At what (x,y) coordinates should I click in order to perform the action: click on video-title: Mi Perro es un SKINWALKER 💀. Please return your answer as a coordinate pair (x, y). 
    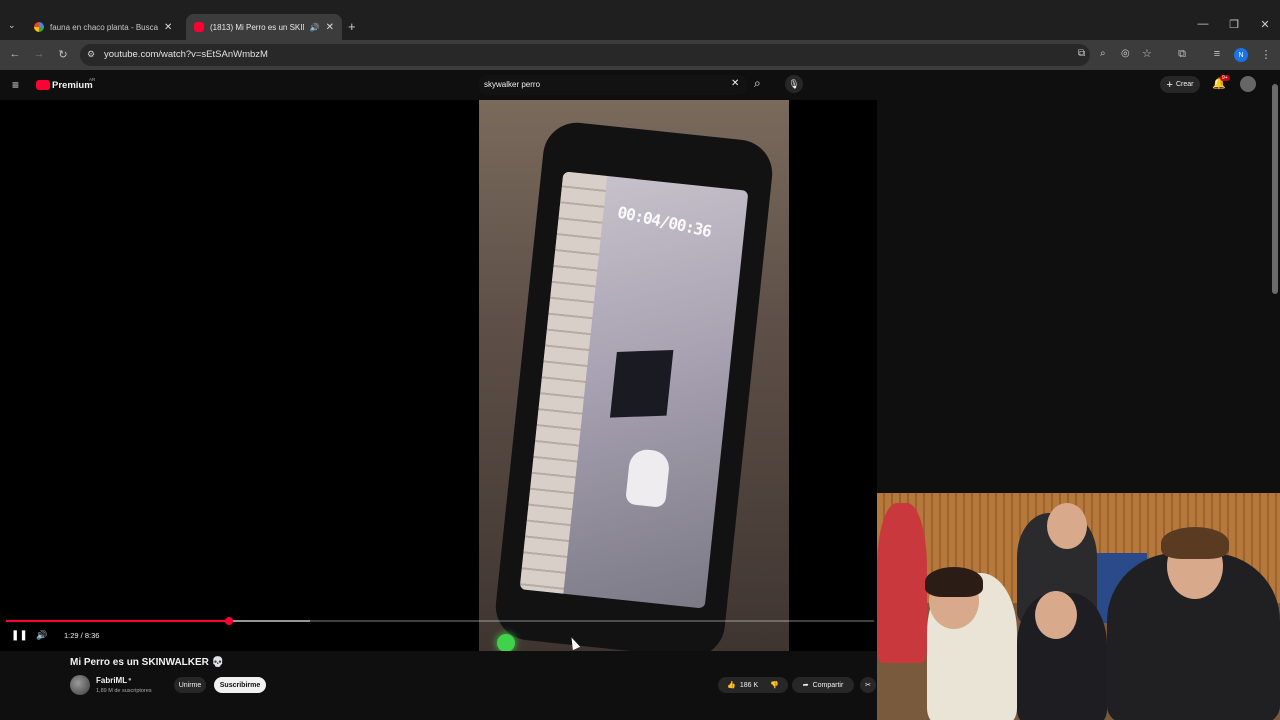
    Looking at the image, I should click on (147, 662).